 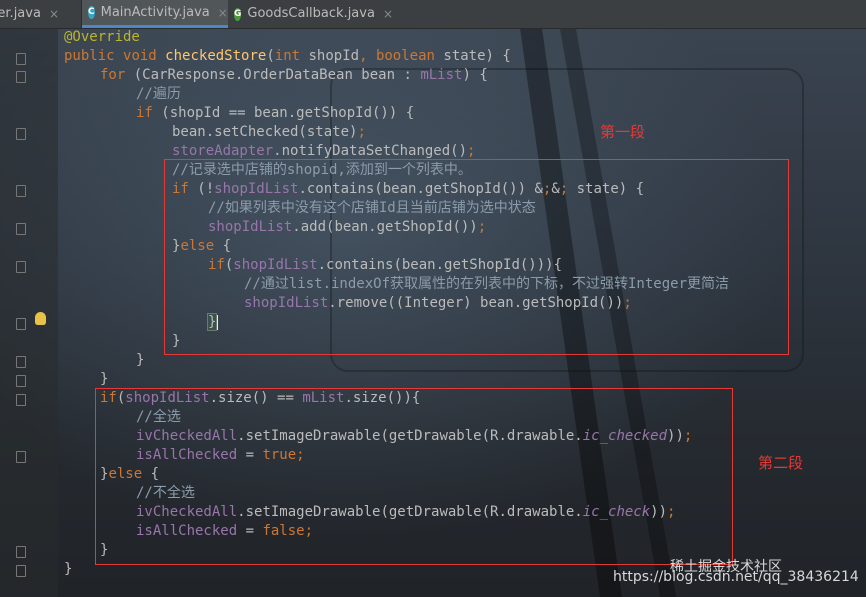 I want to click on tab-goodscallback-java: G GoodsCallback.java ×, so click(x=310, y=14).